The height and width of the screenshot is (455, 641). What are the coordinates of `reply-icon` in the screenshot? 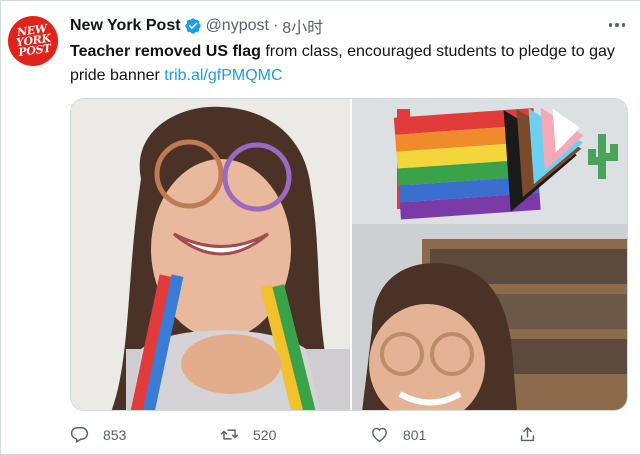 It's located at (79, 435).